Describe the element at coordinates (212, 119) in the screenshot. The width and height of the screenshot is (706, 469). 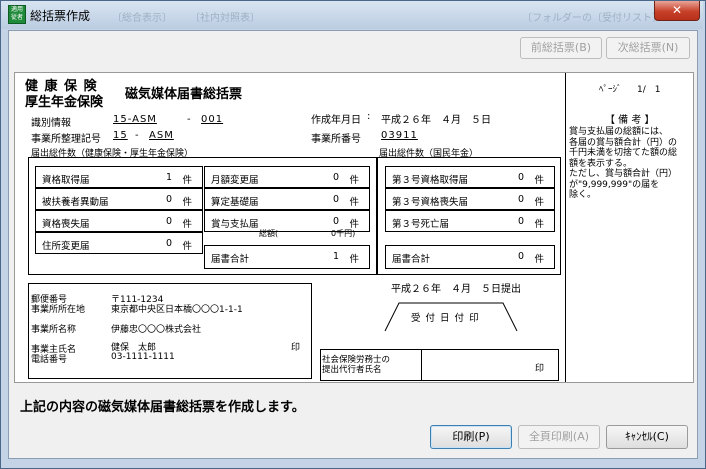
I see `id-value-2: 001` at that location.